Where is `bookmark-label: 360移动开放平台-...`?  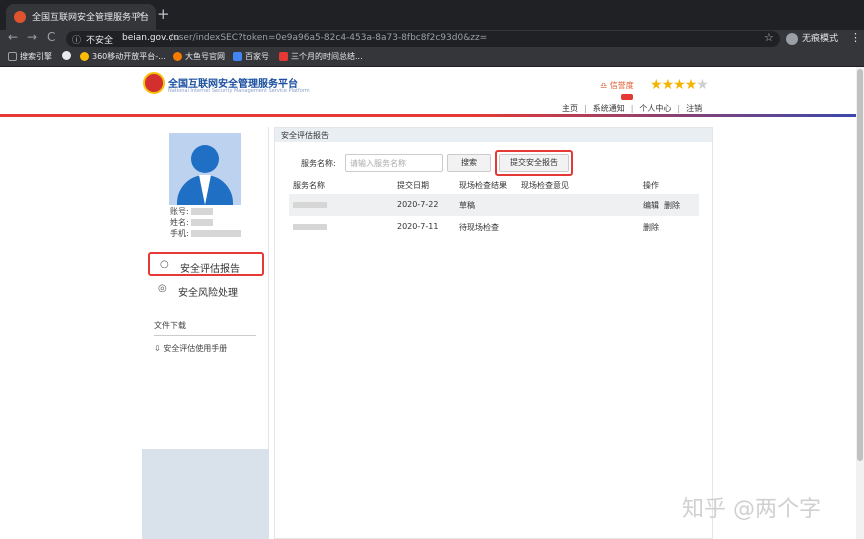 bookmark-label: 360移动开放平台-... is located at coordinates (129, 56).